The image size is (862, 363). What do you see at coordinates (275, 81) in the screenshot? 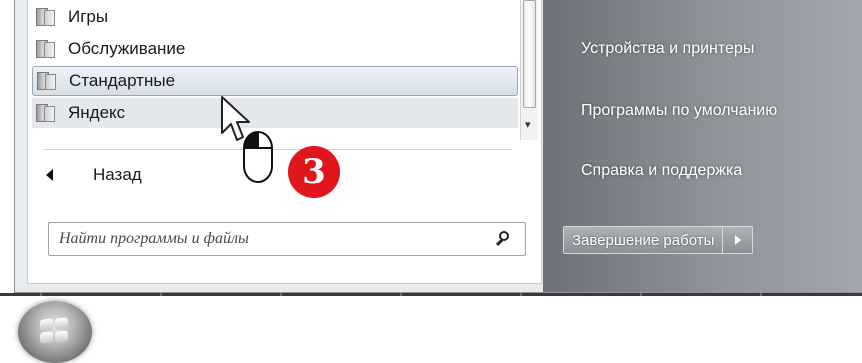
I see `program-item-accessories: Стандартные` at bounding box center [275, 81].